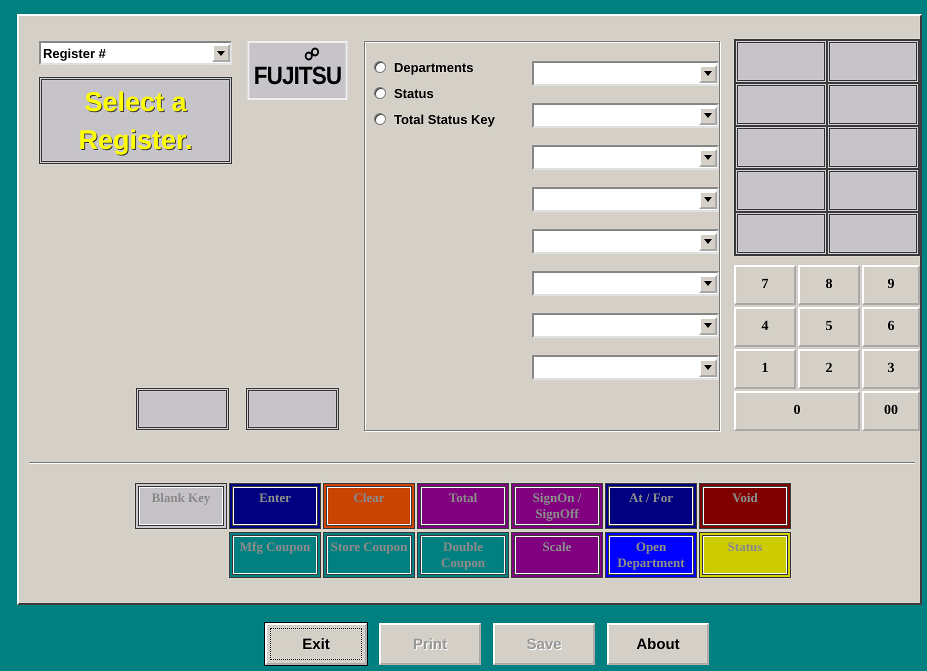 This screenshot has height=671, width=927. I want to click on dialog-button: About, so click(658, 644).